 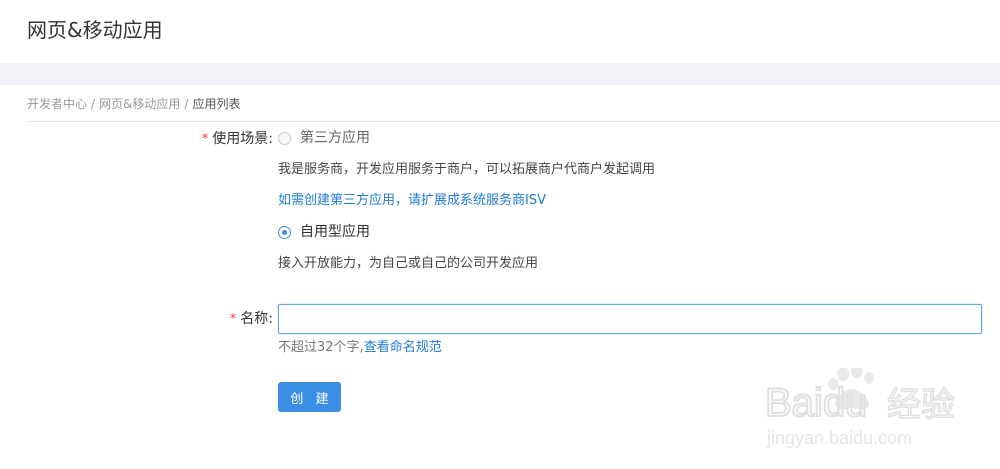 What do you see at coordinates (335, 138) in the screenshot?
I see `radio-third-party-label: 第三方应用` at bounding box center [335, 138].